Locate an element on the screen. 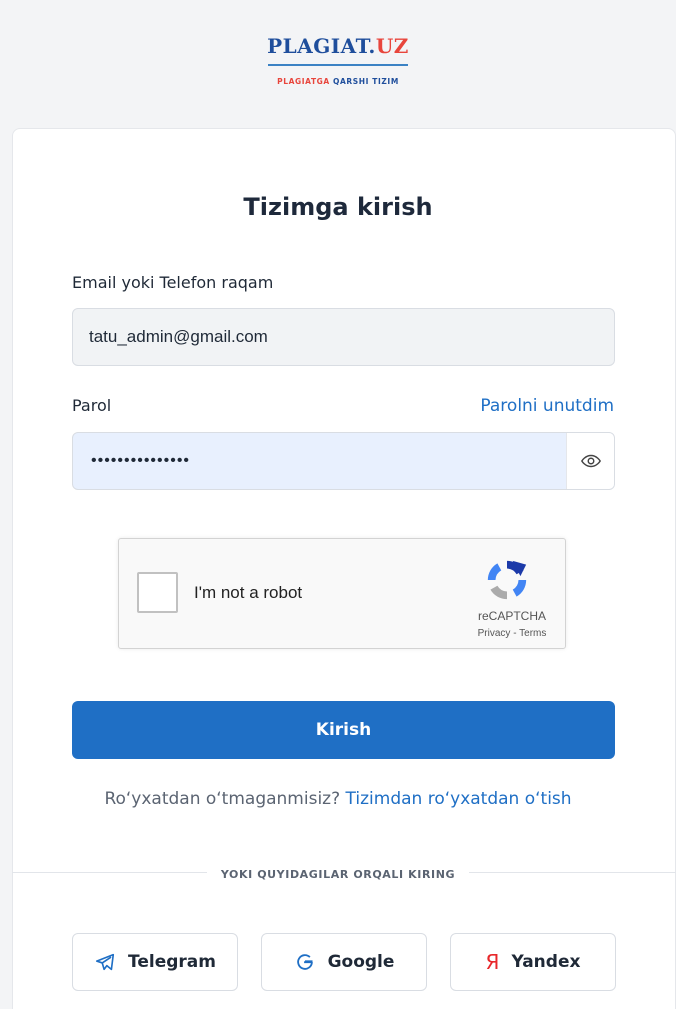 The width and height of the screenshot is (676, 1009). logo-accent: UZ is located at coordinates (392, 46).